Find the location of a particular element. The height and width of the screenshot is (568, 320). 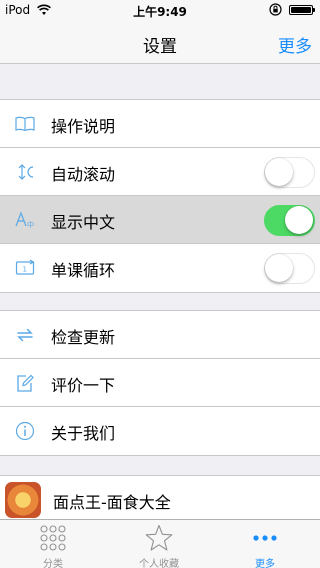

auto-scroll-toggle is located at coordinates (289, 172).